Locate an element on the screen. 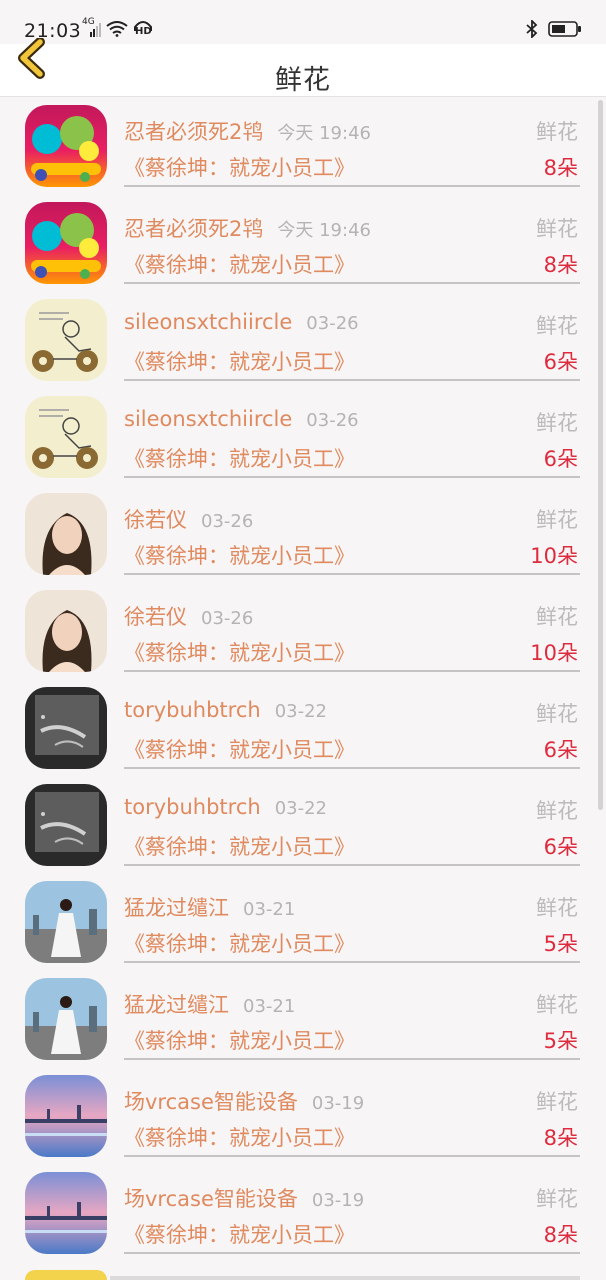 The width and height of the screenshot is (606, 1280). headset-icon: HD is located at coordinates (143, 29).